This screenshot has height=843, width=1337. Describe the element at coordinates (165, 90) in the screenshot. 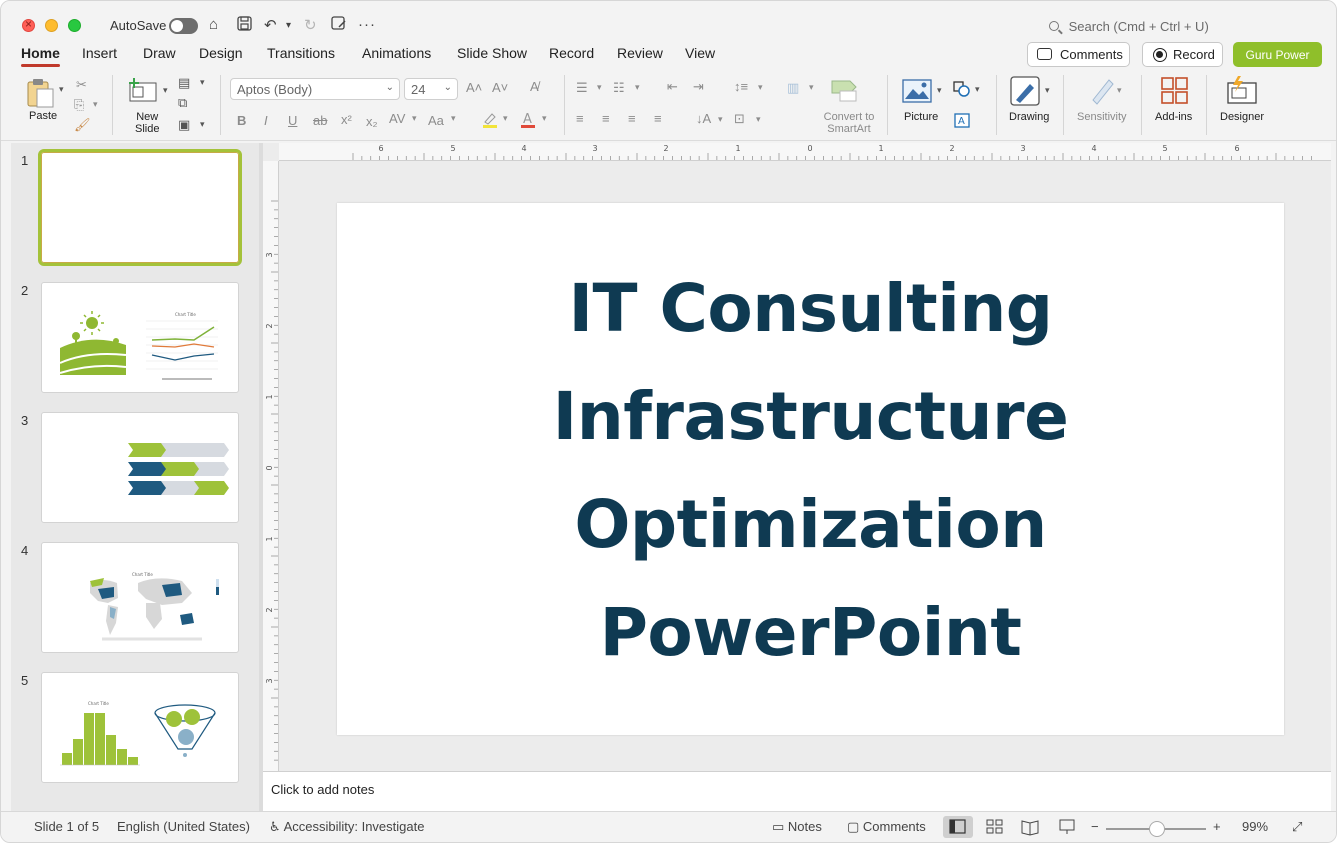

I see `new-slide-dropdown-icon: ▾` at that location.